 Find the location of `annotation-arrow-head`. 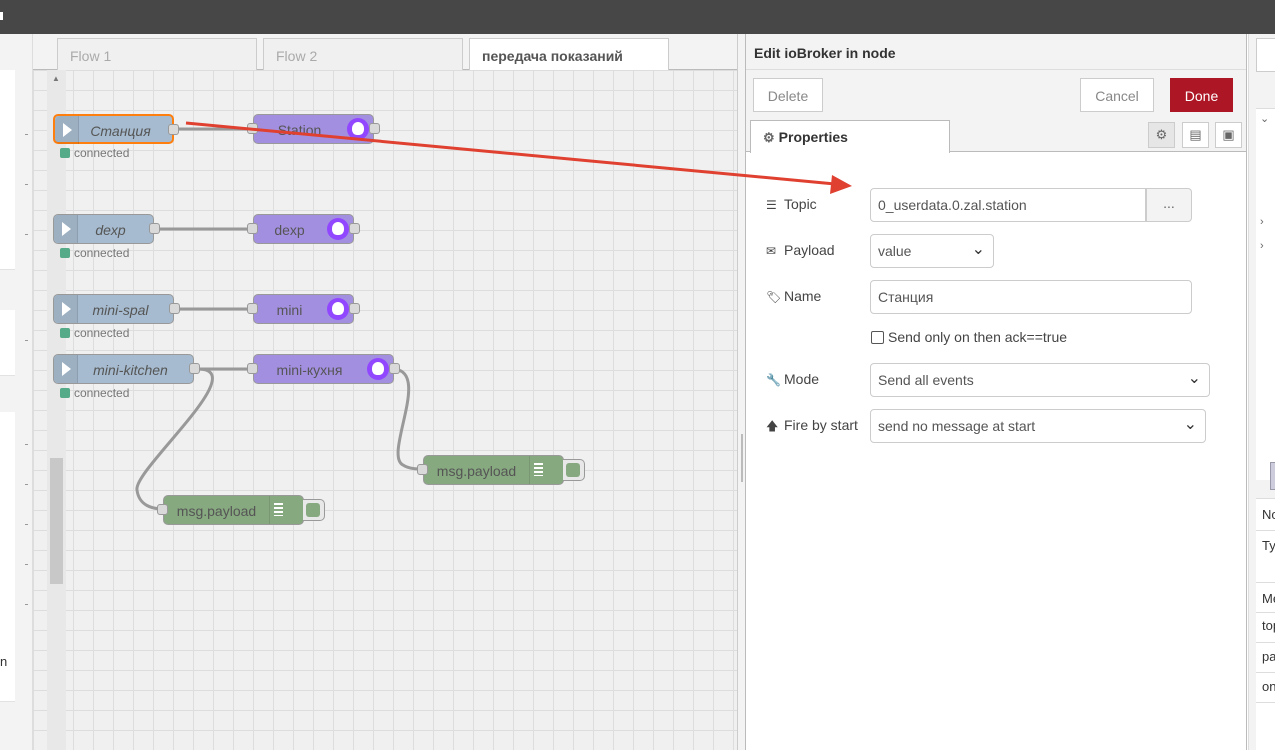

annotation-arrow-head is located at coordinates (841, 184).